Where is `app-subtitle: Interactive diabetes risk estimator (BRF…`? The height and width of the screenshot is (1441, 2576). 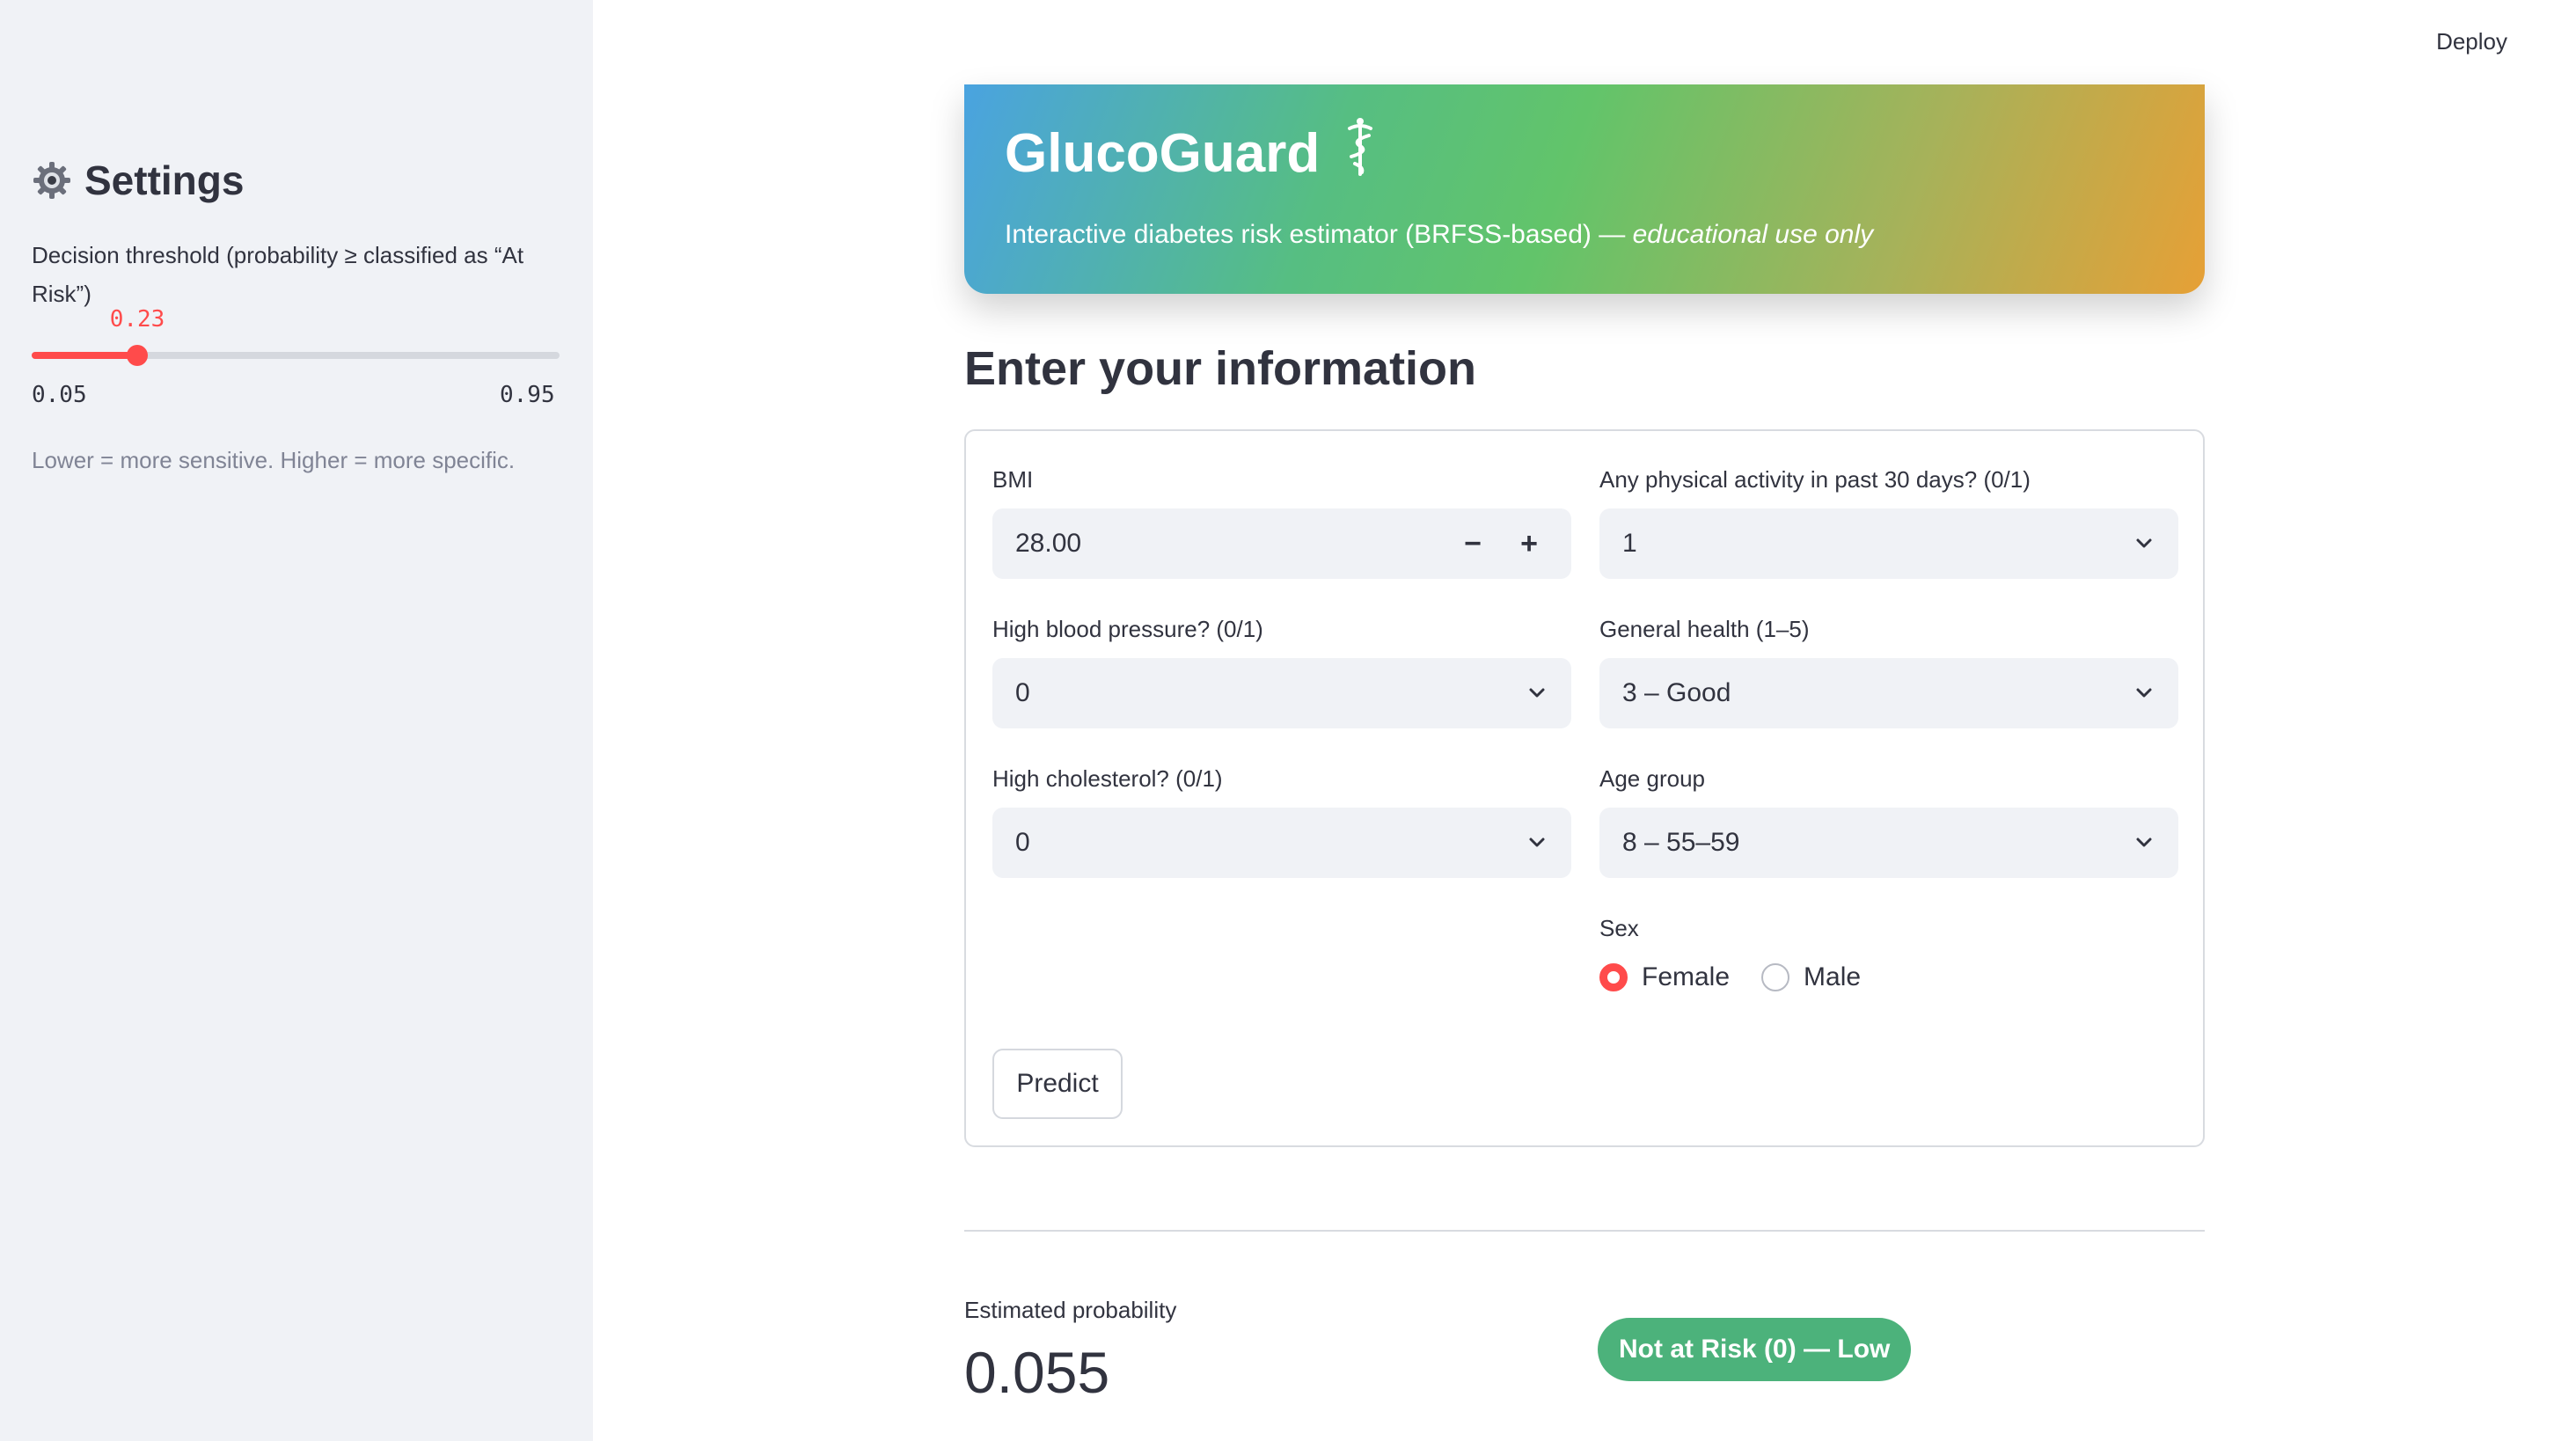 app-subtitle: Interactive diabetes risk estimator (BRF… is located at coordinates (1439, 235).